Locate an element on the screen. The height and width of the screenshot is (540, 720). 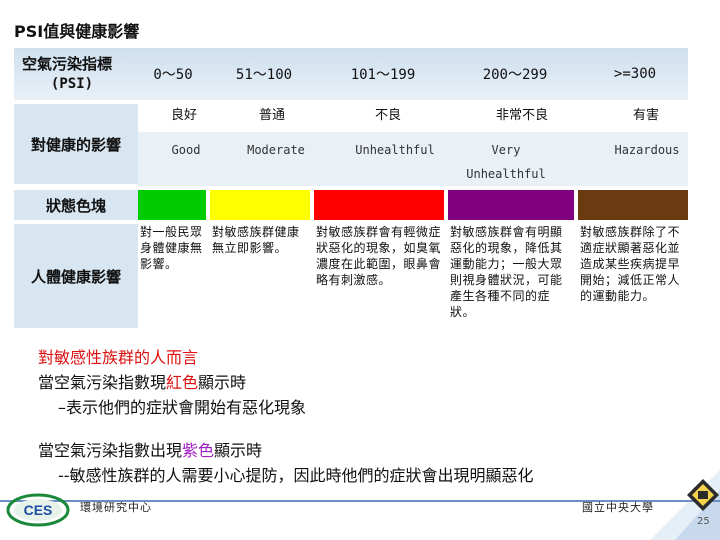
note-line-1: 對敏感性族群的人而言 is located at coordinates (118, 357).